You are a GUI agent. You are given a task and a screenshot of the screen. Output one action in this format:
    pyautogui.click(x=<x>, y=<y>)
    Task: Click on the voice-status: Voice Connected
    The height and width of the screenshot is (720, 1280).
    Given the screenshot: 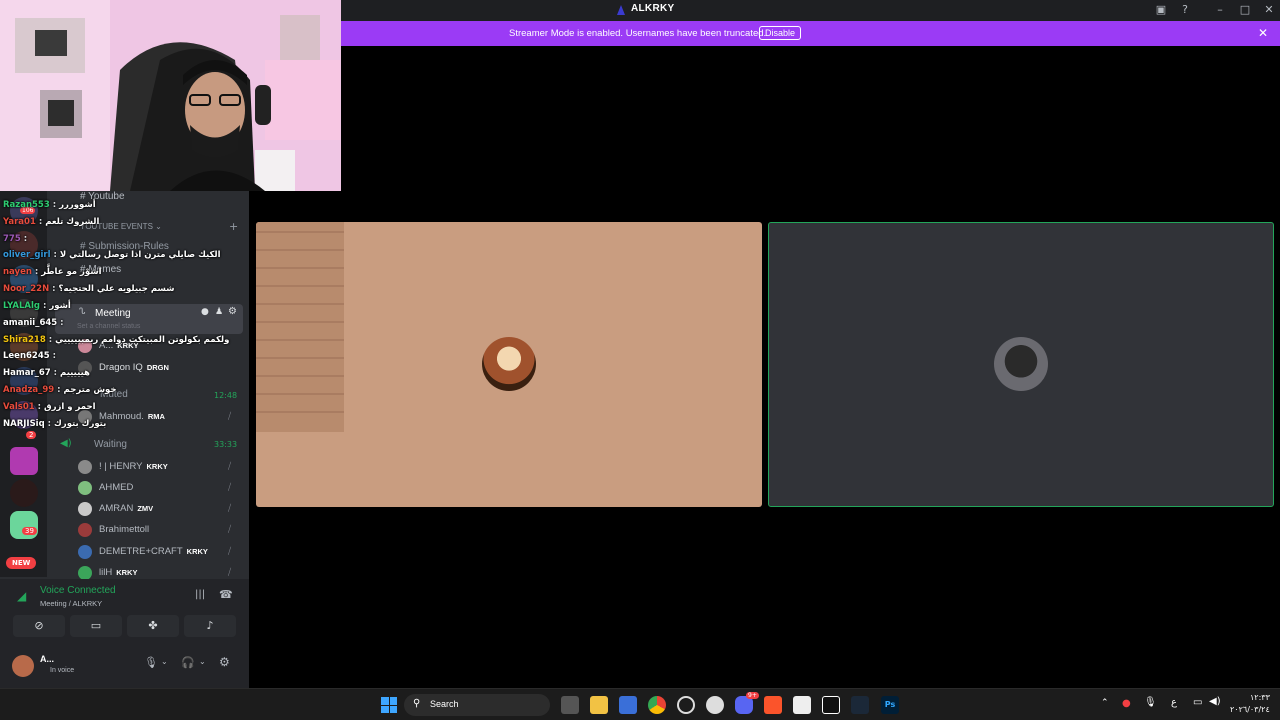 What is the action you would take?
    pyautogui.click(x=78, y=590)
    